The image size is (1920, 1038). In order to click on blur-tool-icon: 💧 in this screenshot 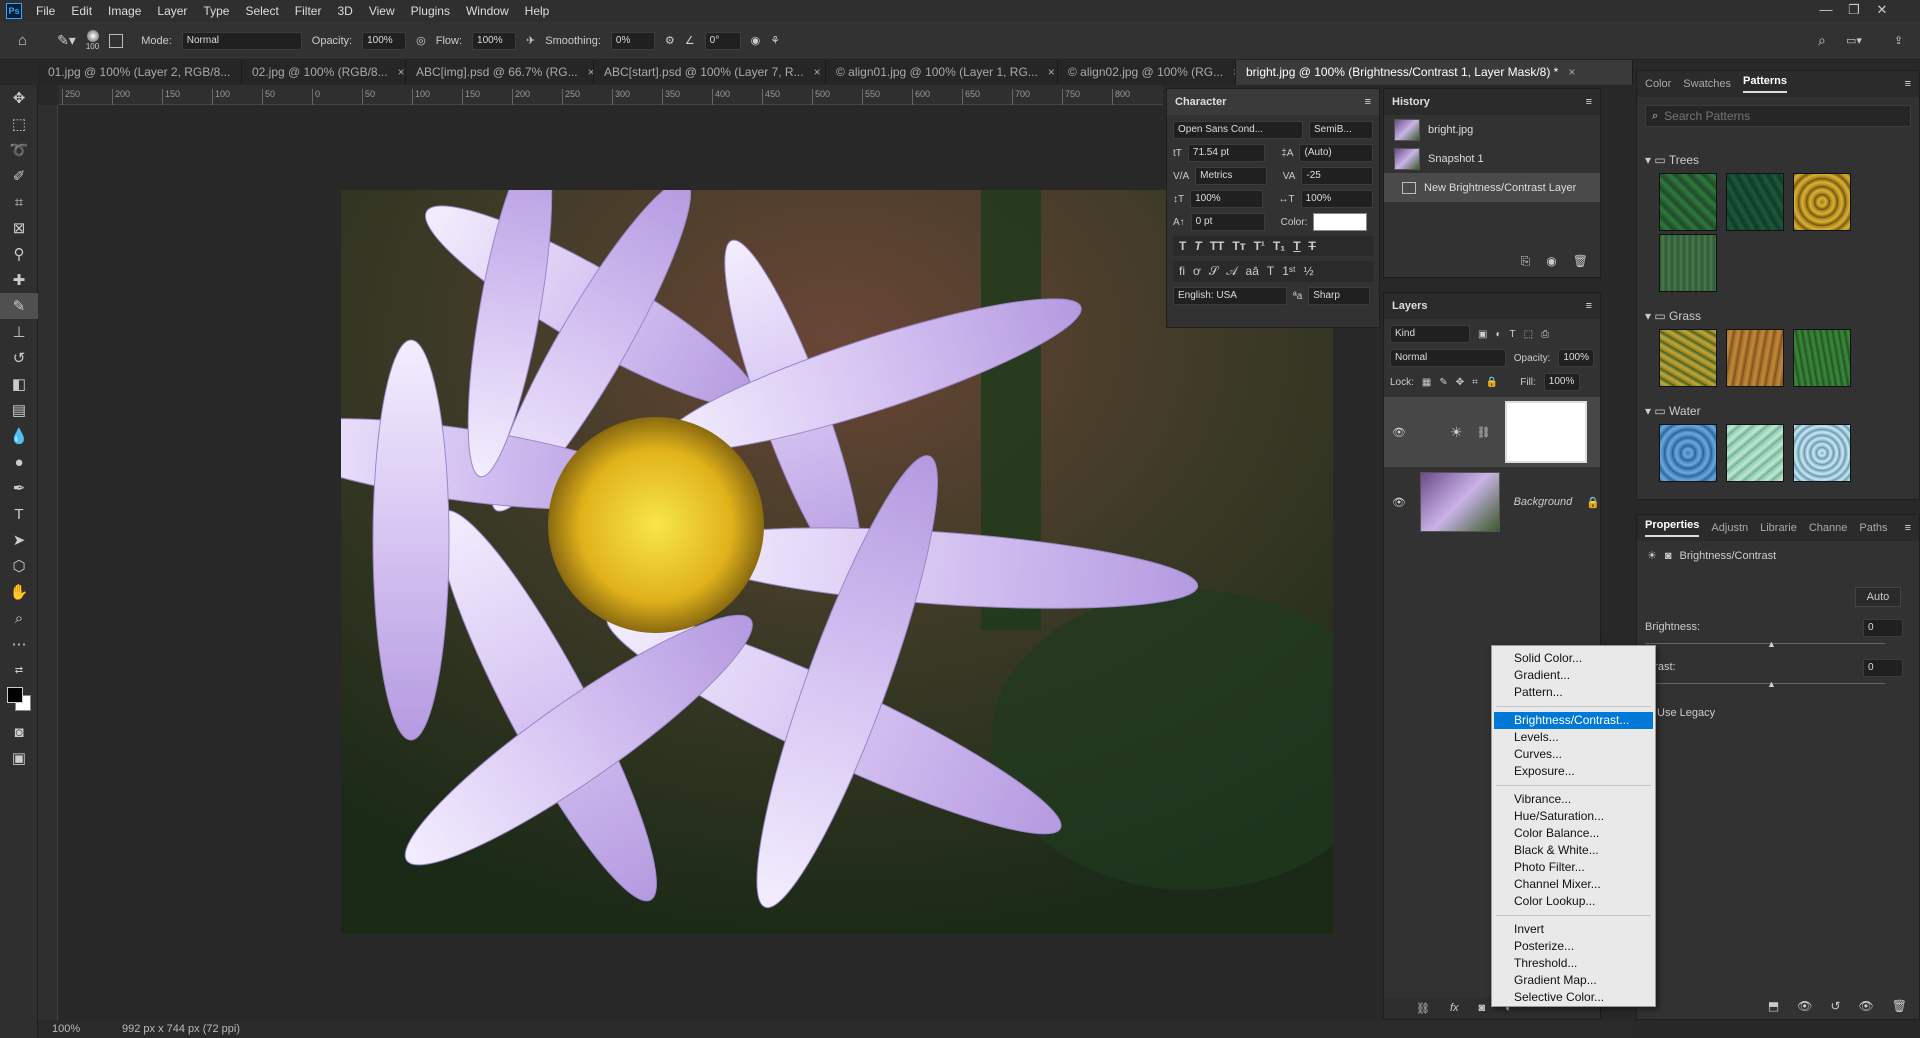, I will do `click(19, 436)`.